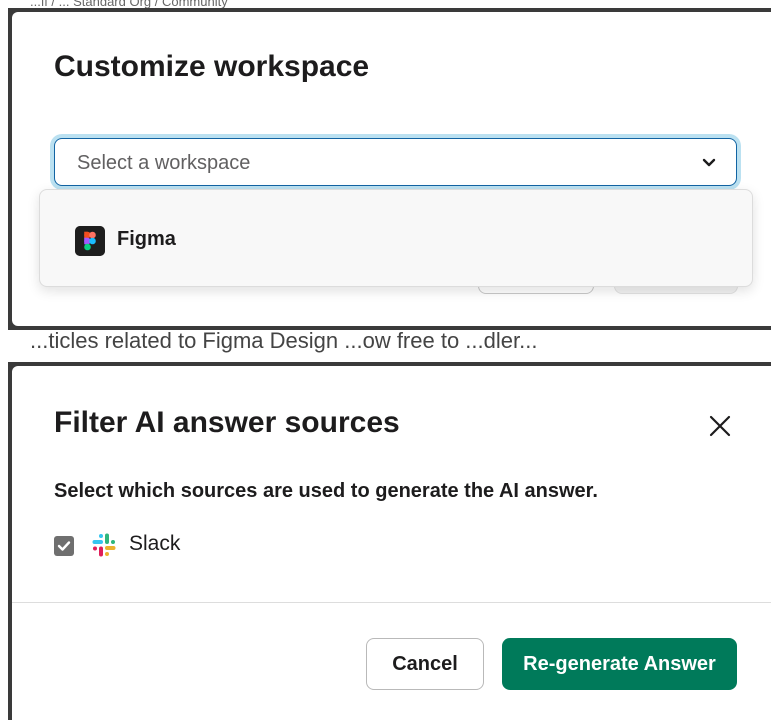 This screenshot has width=771, height=720. I want to click on slack-logo-icon, so click(104, 545).